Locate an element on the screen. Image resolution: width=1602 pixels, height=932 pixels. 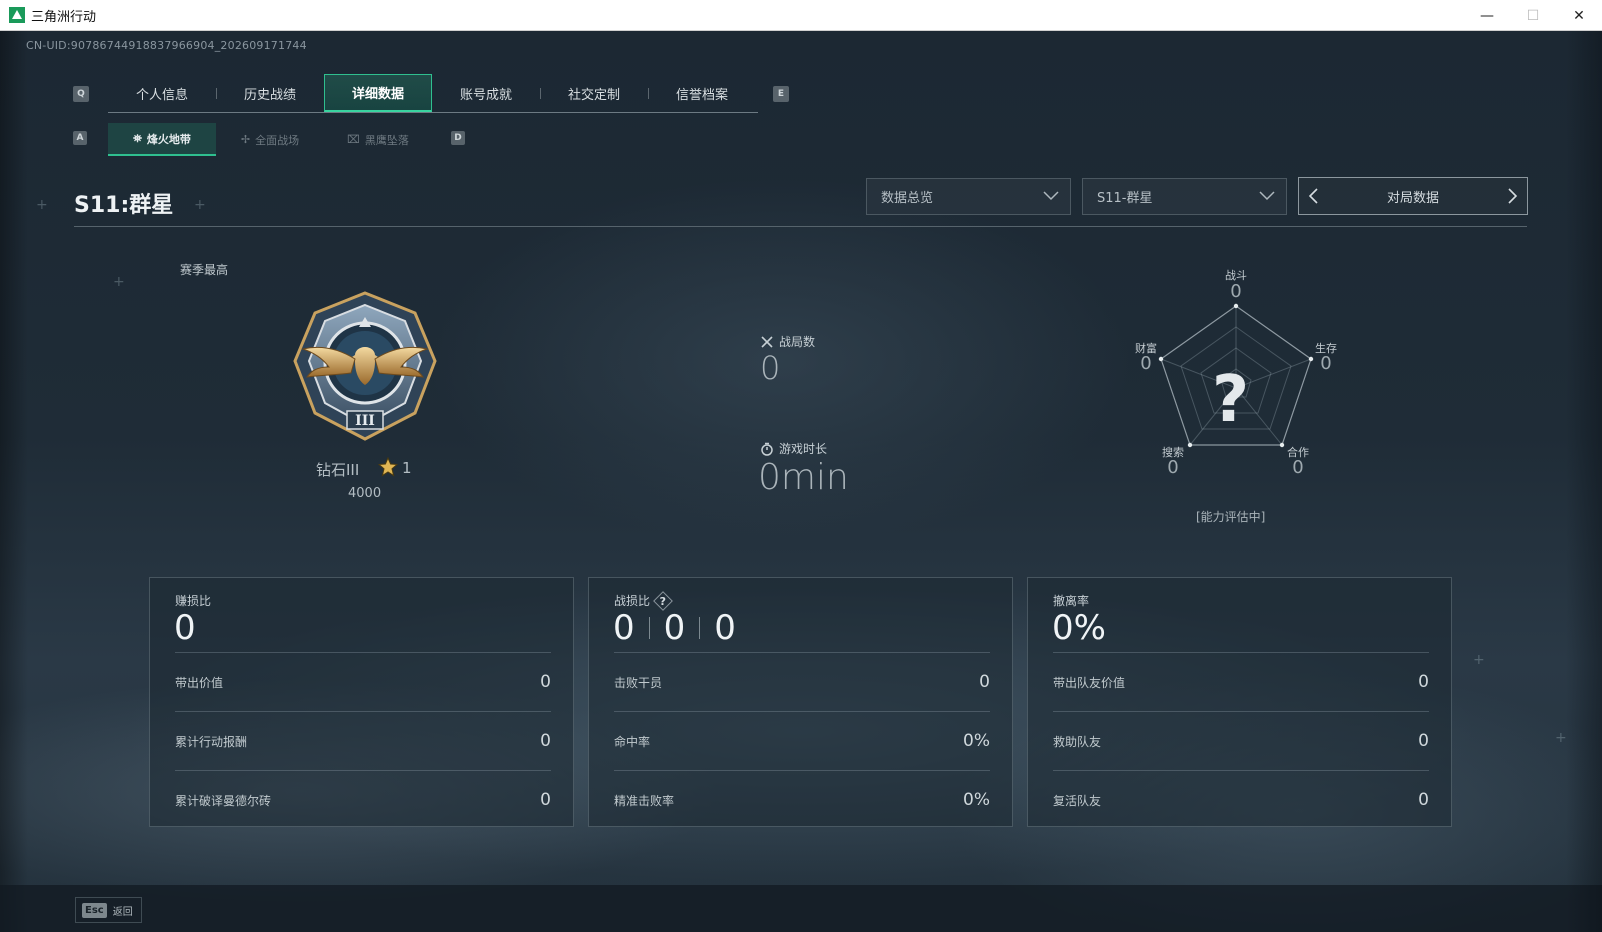
season-dropdown: S11-群星 is located at coordinates (1184, 196).